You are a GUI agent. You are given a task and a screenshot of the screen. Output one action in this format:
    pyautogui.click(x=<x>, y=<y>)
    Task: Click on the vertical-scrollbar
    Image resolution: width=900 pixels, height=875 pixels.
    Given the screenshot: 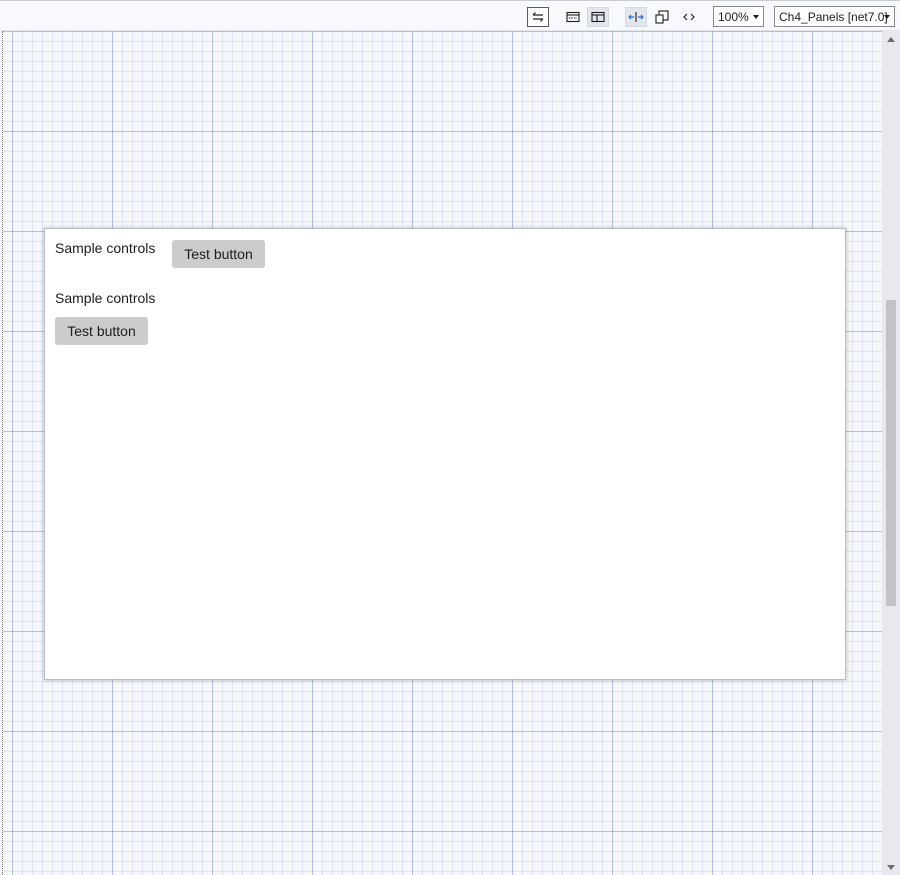 What is the action you would take?
    pyautogui.click(x=891, y=453)
    